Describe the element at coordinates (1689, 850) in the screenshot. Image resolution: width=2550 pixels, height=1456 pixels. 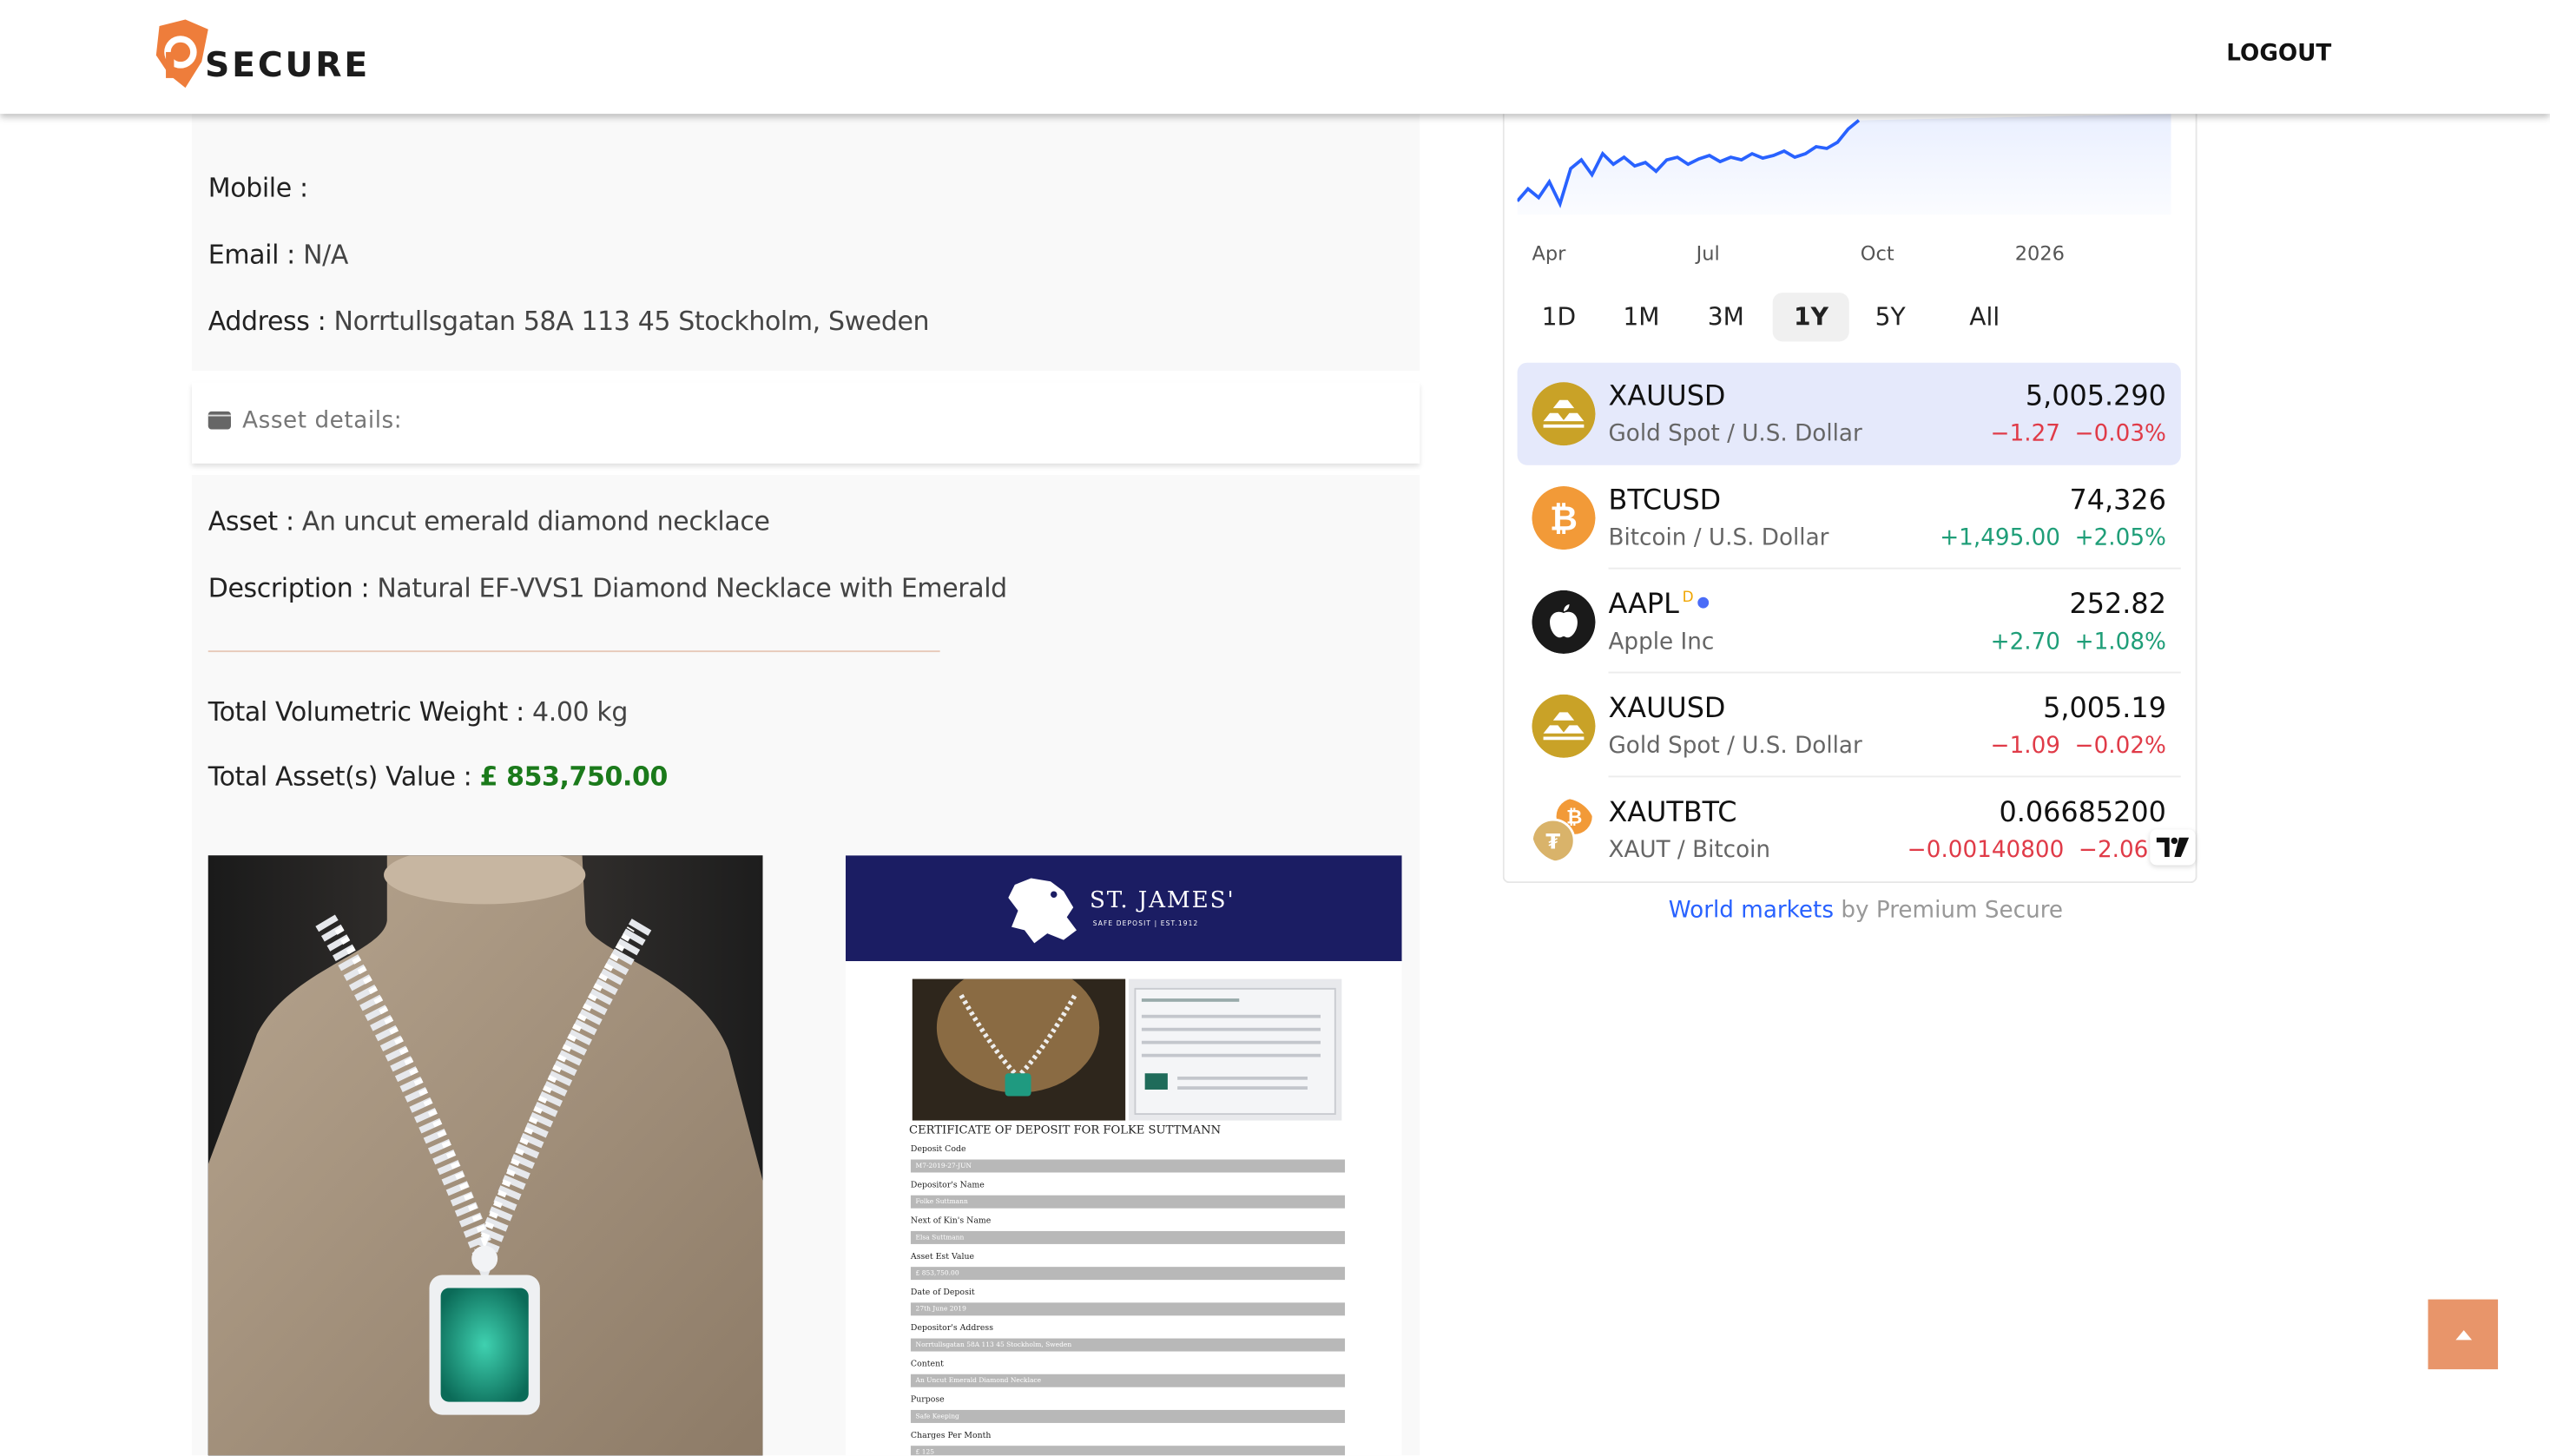
I see `quote-name: XAUT / Bitcoin` at that location.